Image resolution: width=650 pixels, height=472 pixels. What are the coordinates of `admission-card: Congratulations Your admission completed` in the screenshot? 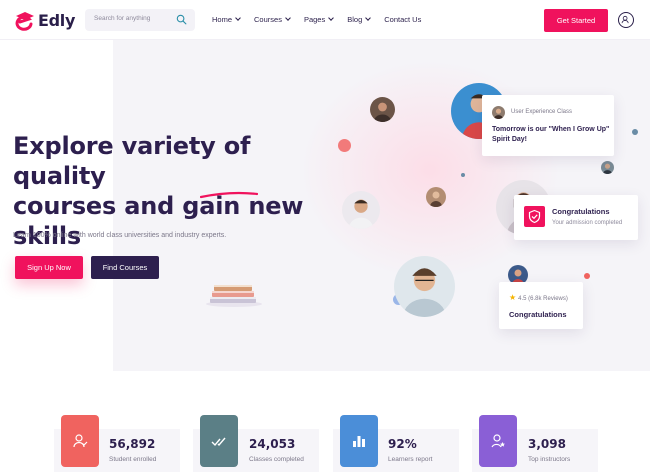 It's located at (576, 217).